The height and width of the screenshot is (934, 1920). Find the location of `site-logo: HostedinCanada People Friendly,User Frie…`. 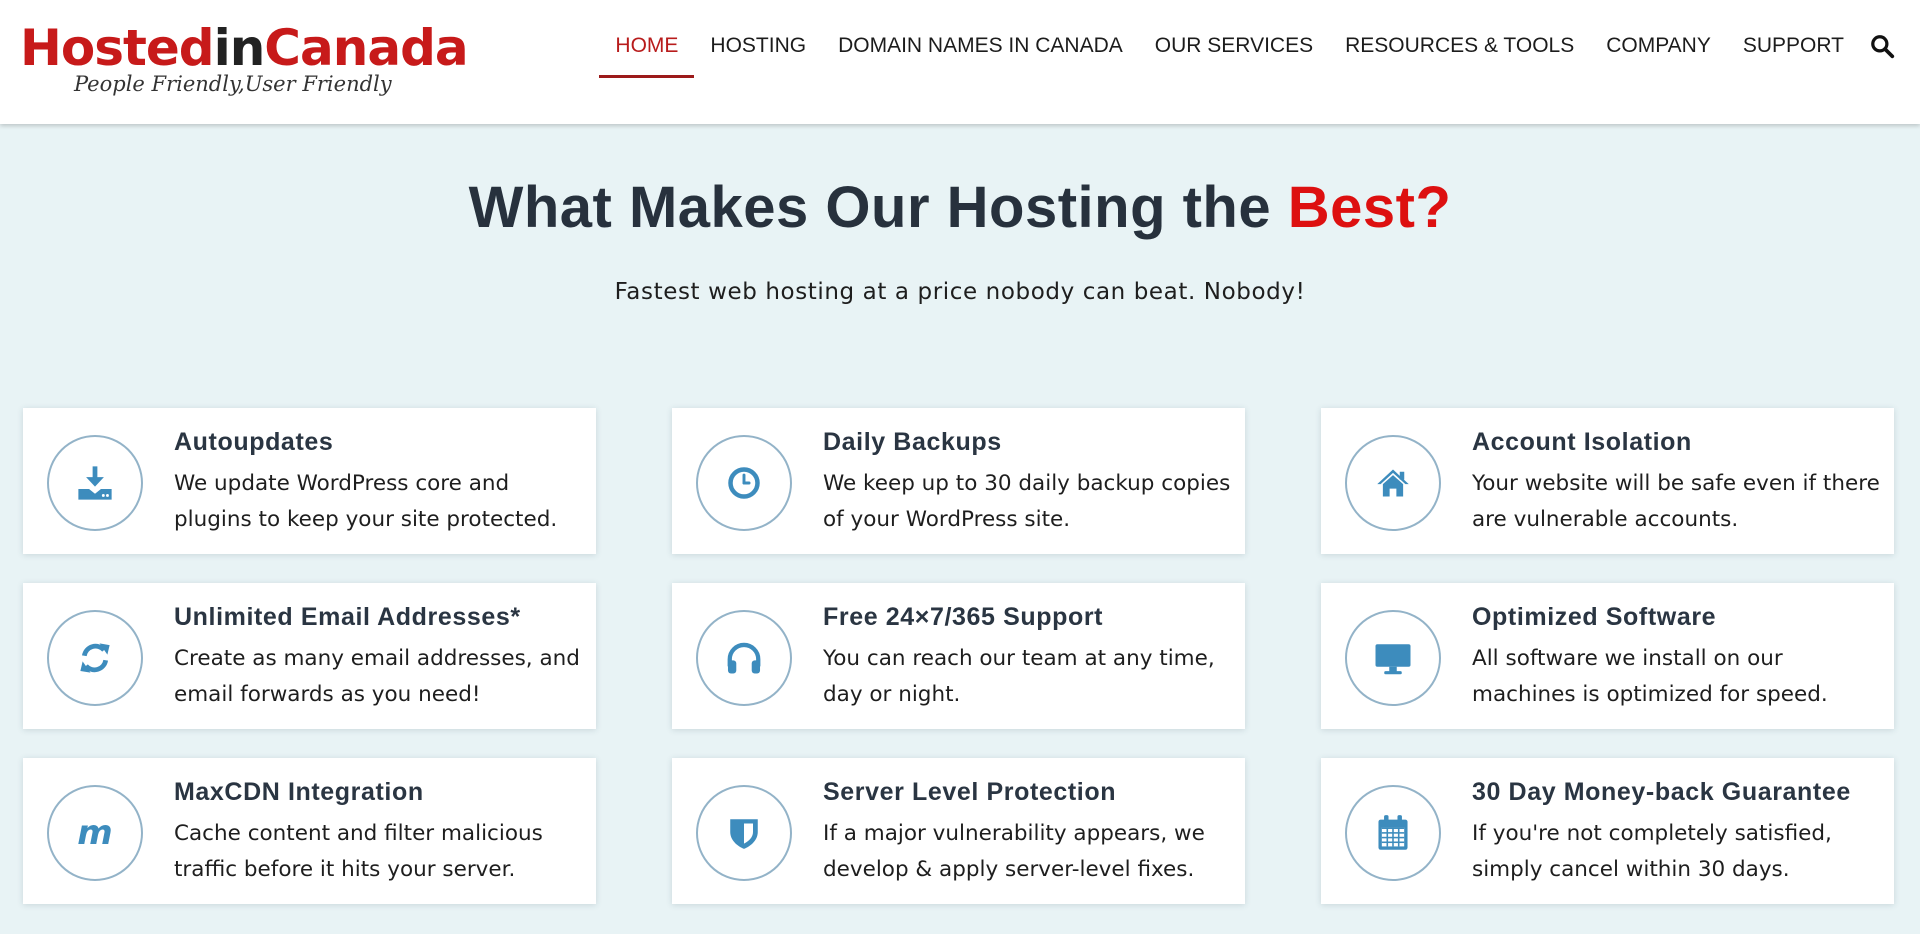

site-logo: HostedinCanada People Friendly,User Frie… is located at coordinates (244, 62).